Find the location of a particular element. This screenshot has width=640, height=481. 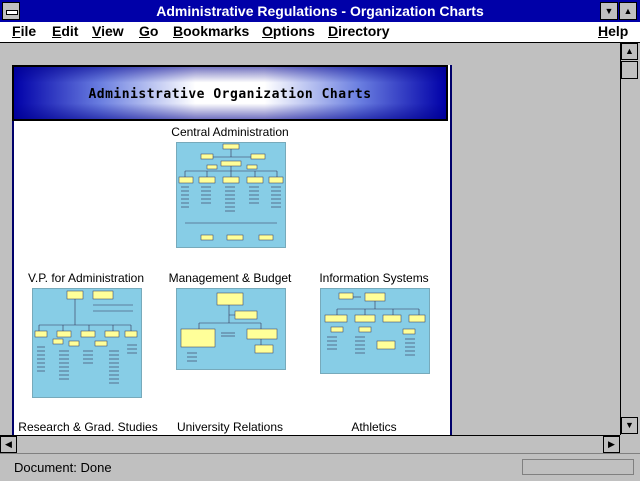

chart-thumbnail-management-budget is located at coordinates (231, 329).